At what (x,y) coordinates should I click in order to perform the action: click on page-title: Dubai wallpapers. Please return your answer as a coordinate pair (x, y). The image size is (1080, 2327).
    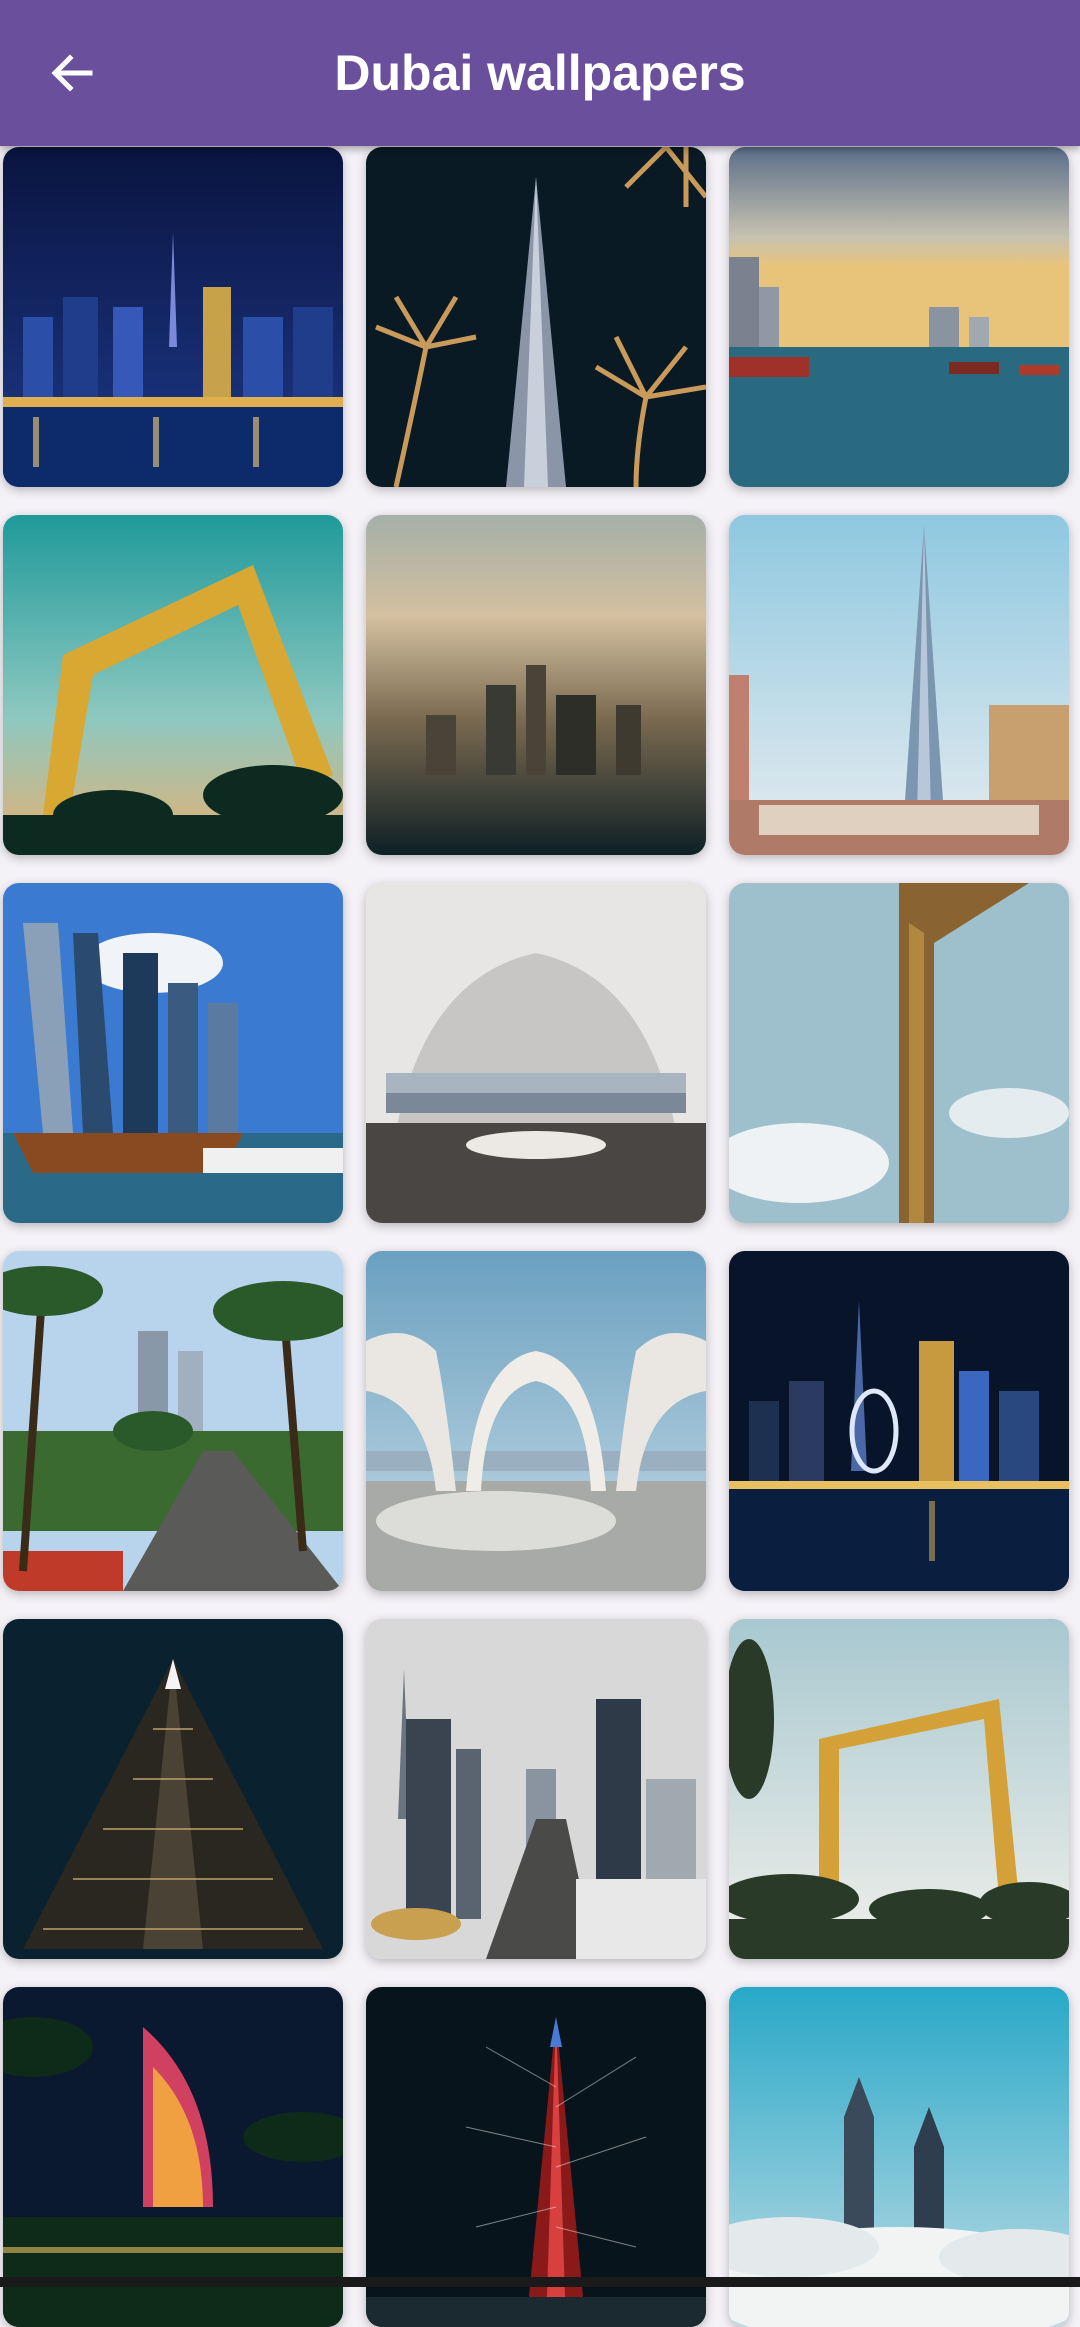
    Looking at the image, I should click on (540, 73).